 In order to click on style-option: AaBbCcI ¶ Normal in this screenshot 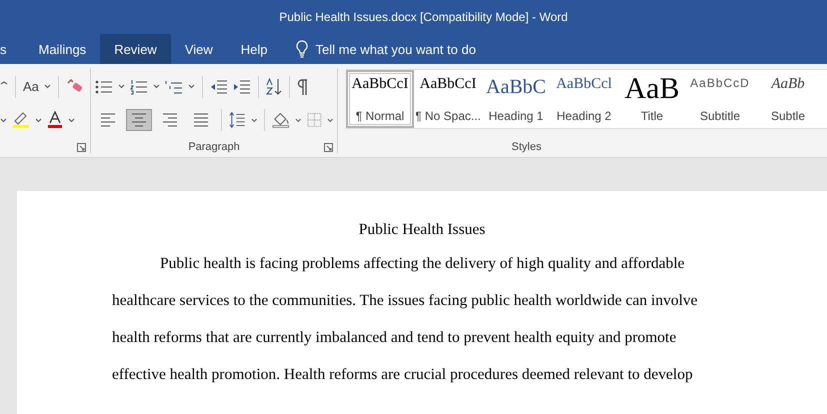, I will do `click(380, 99)`.